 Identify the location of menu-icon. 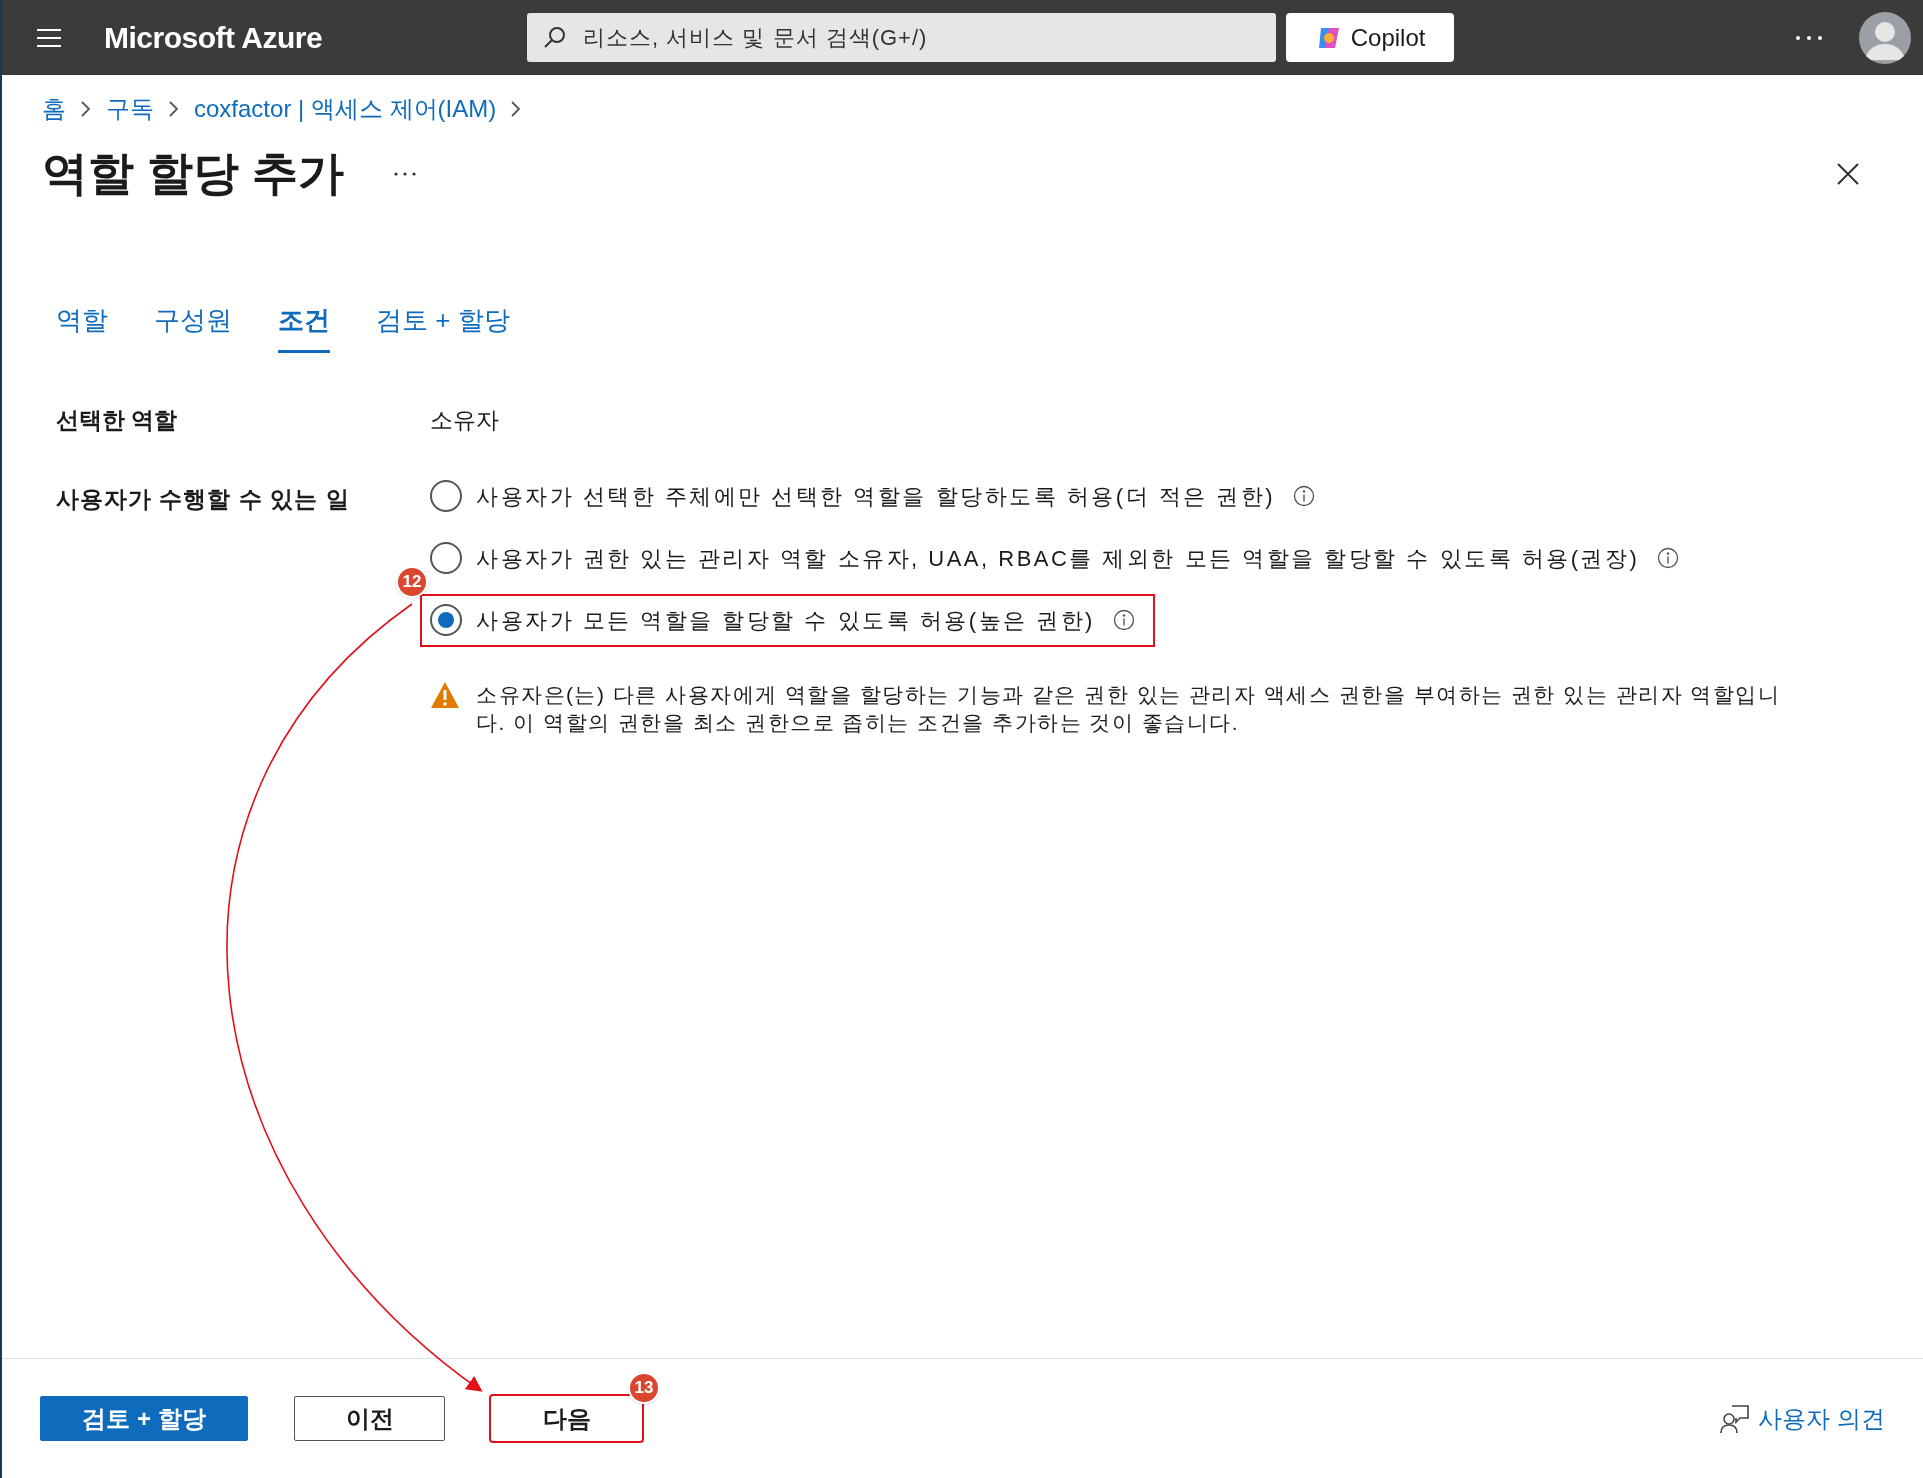
(49, 37).